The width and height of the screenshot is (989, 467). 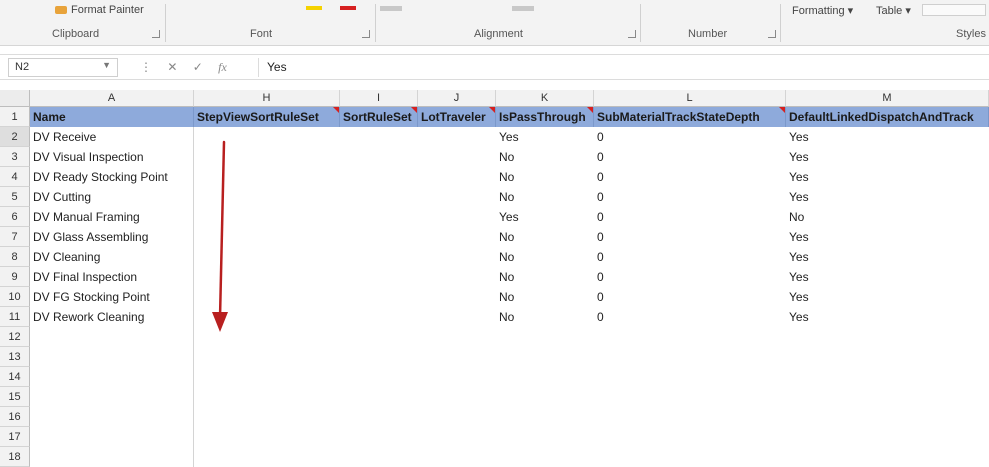 What do you see at coordinates (15, 277) in the screenshot?
I see `row-header: 9` at bounding box center [15, 277].